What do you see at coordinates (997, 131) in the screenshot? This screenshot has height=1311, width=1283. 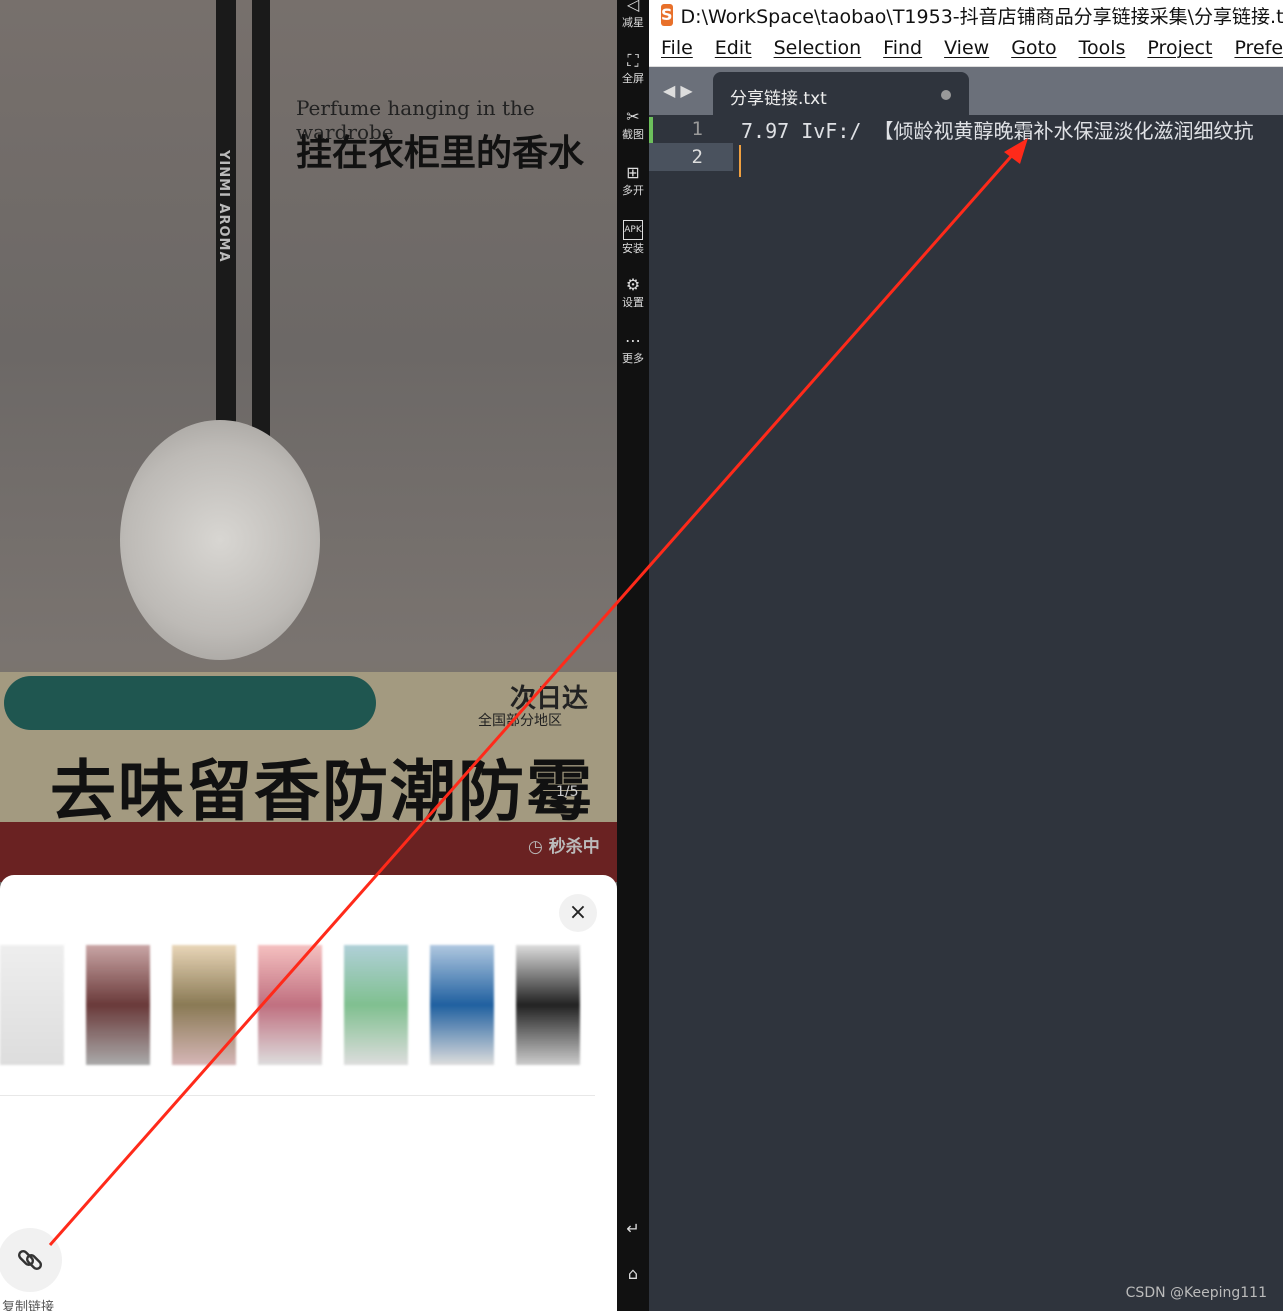 I see `code-line: 7.97 IvF:/ 【倾龄视黄醇晚霜补水保湿淡化滋润细纹抗` at bounding box center [997, 131].